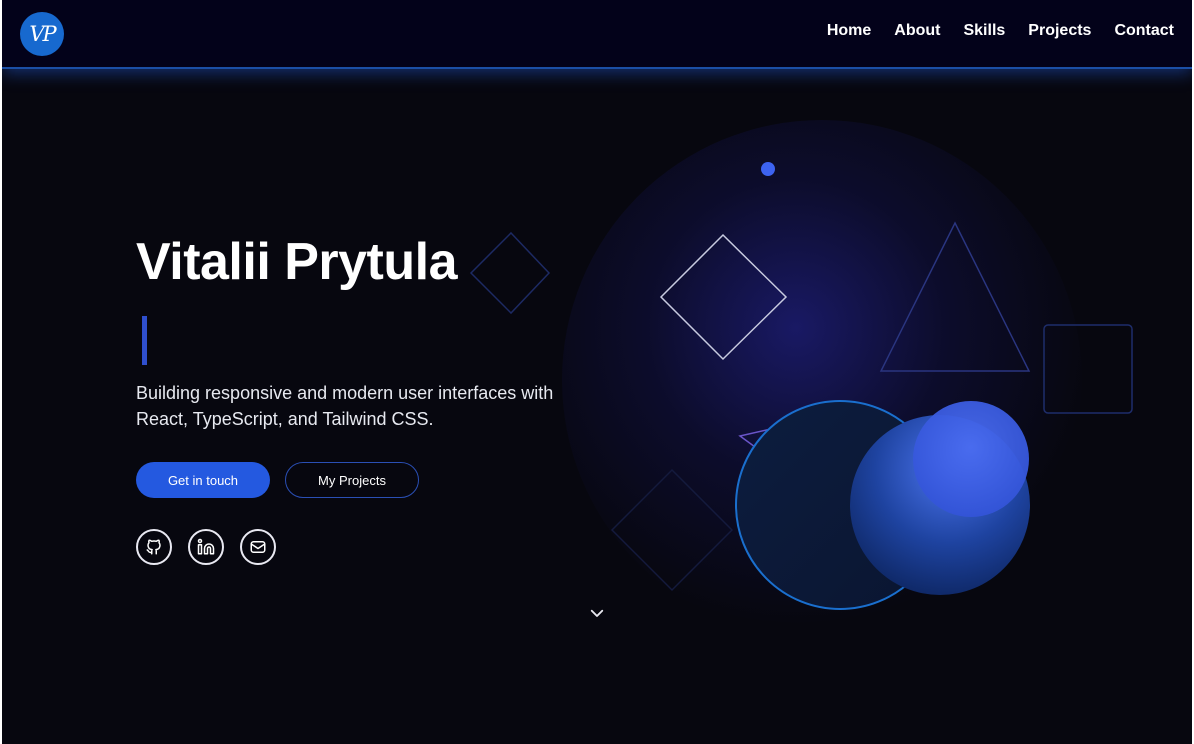 The height and width of the screenshot is (744, 1194). I want to click on decor-diamond, so click(723, 297).